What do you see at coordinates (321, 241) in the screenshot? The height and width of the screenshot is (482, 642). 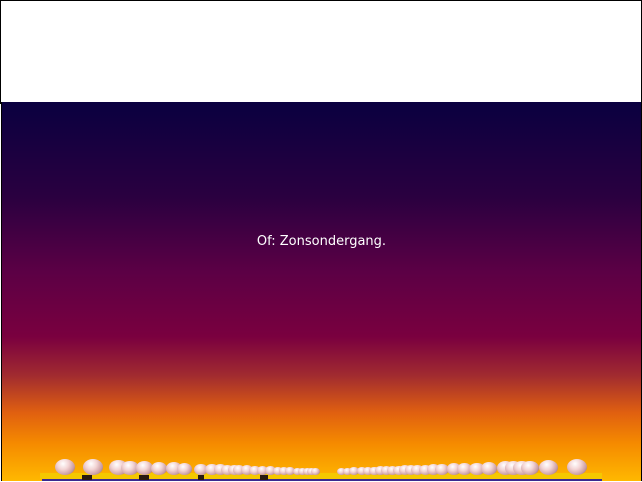 I see `slide-caption: Of: Zonsondergang.` at bounding box center [321, 241].